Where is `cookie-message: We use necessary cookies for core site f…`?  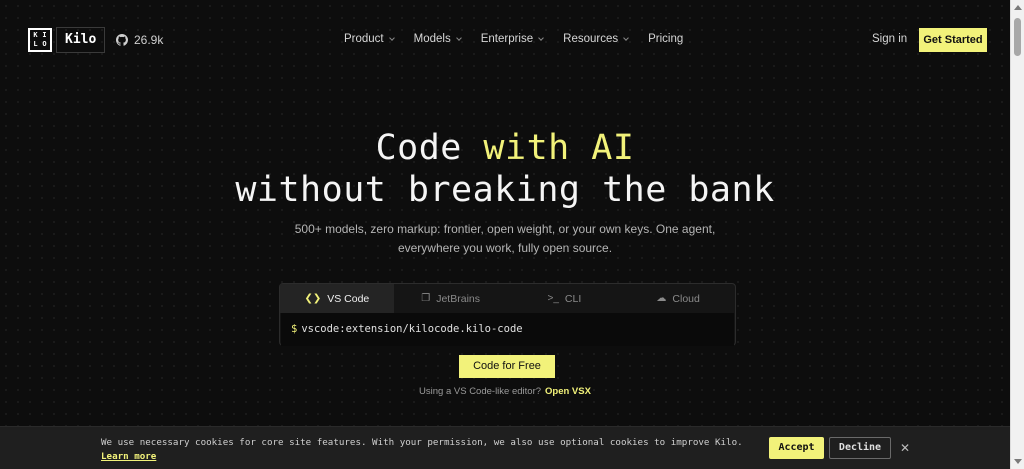 cookie-message: We use necessary cookies for core site f… is located at coordinates (422, 449).